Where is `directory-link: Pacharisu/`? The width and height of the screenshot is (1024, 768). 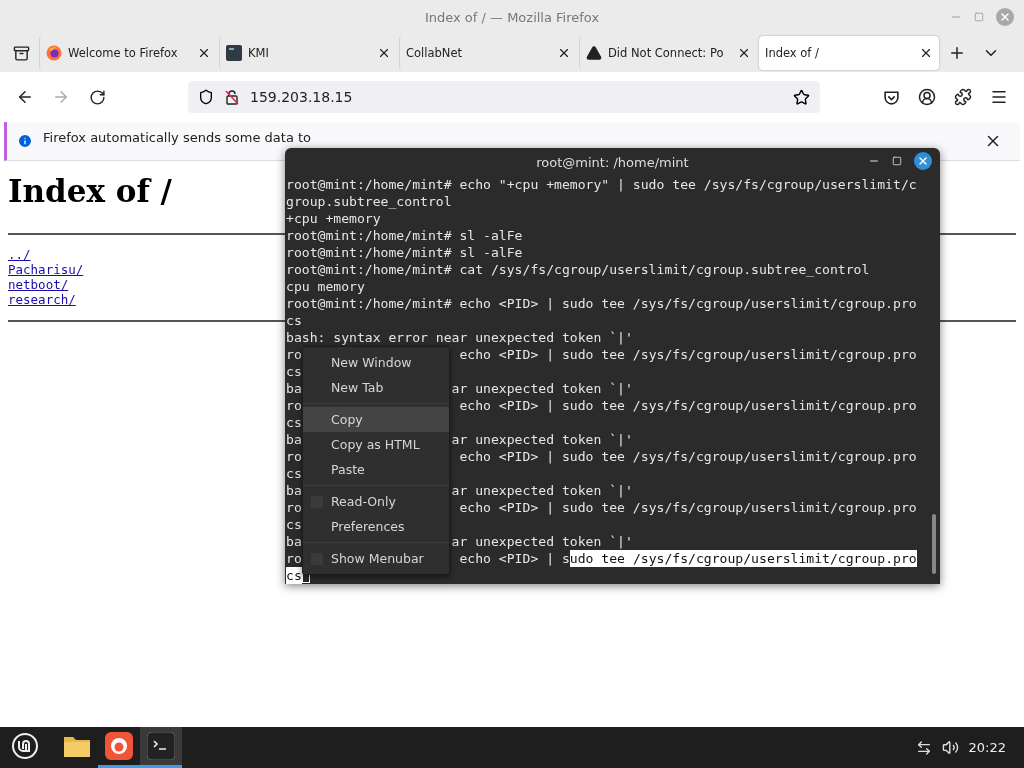
directory-link: Pacharisu/ is located at coordinates (46, 269).